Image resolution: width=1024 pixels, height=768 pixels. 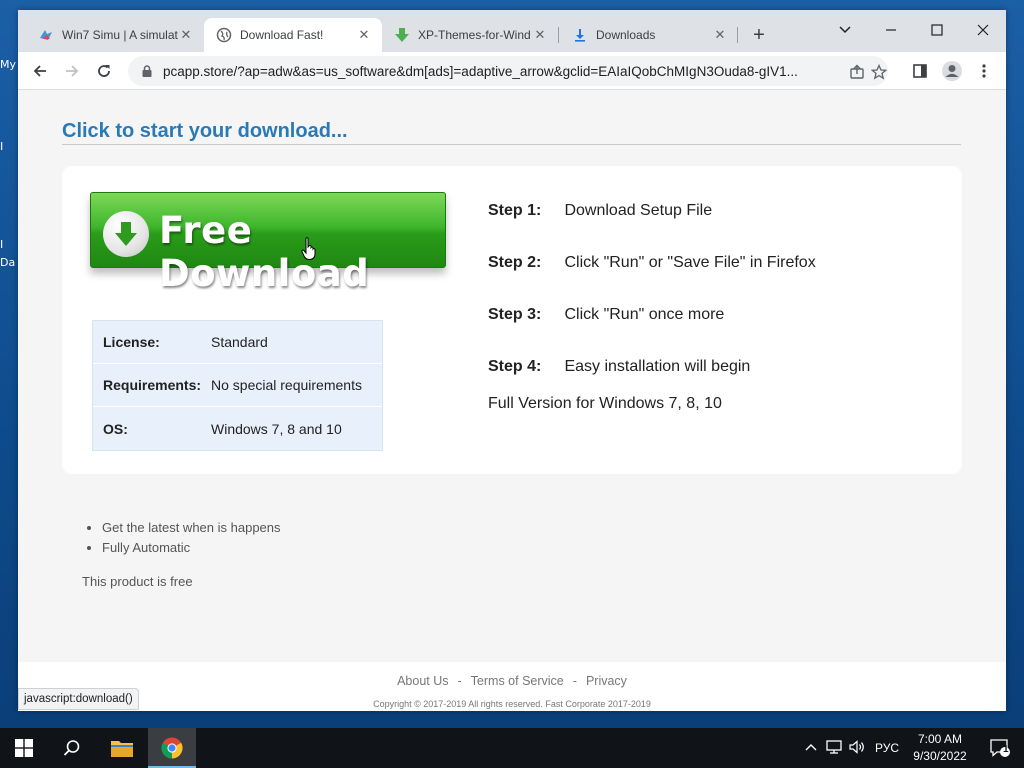 I want to click on reload-icon, so click(x=104, y=71).